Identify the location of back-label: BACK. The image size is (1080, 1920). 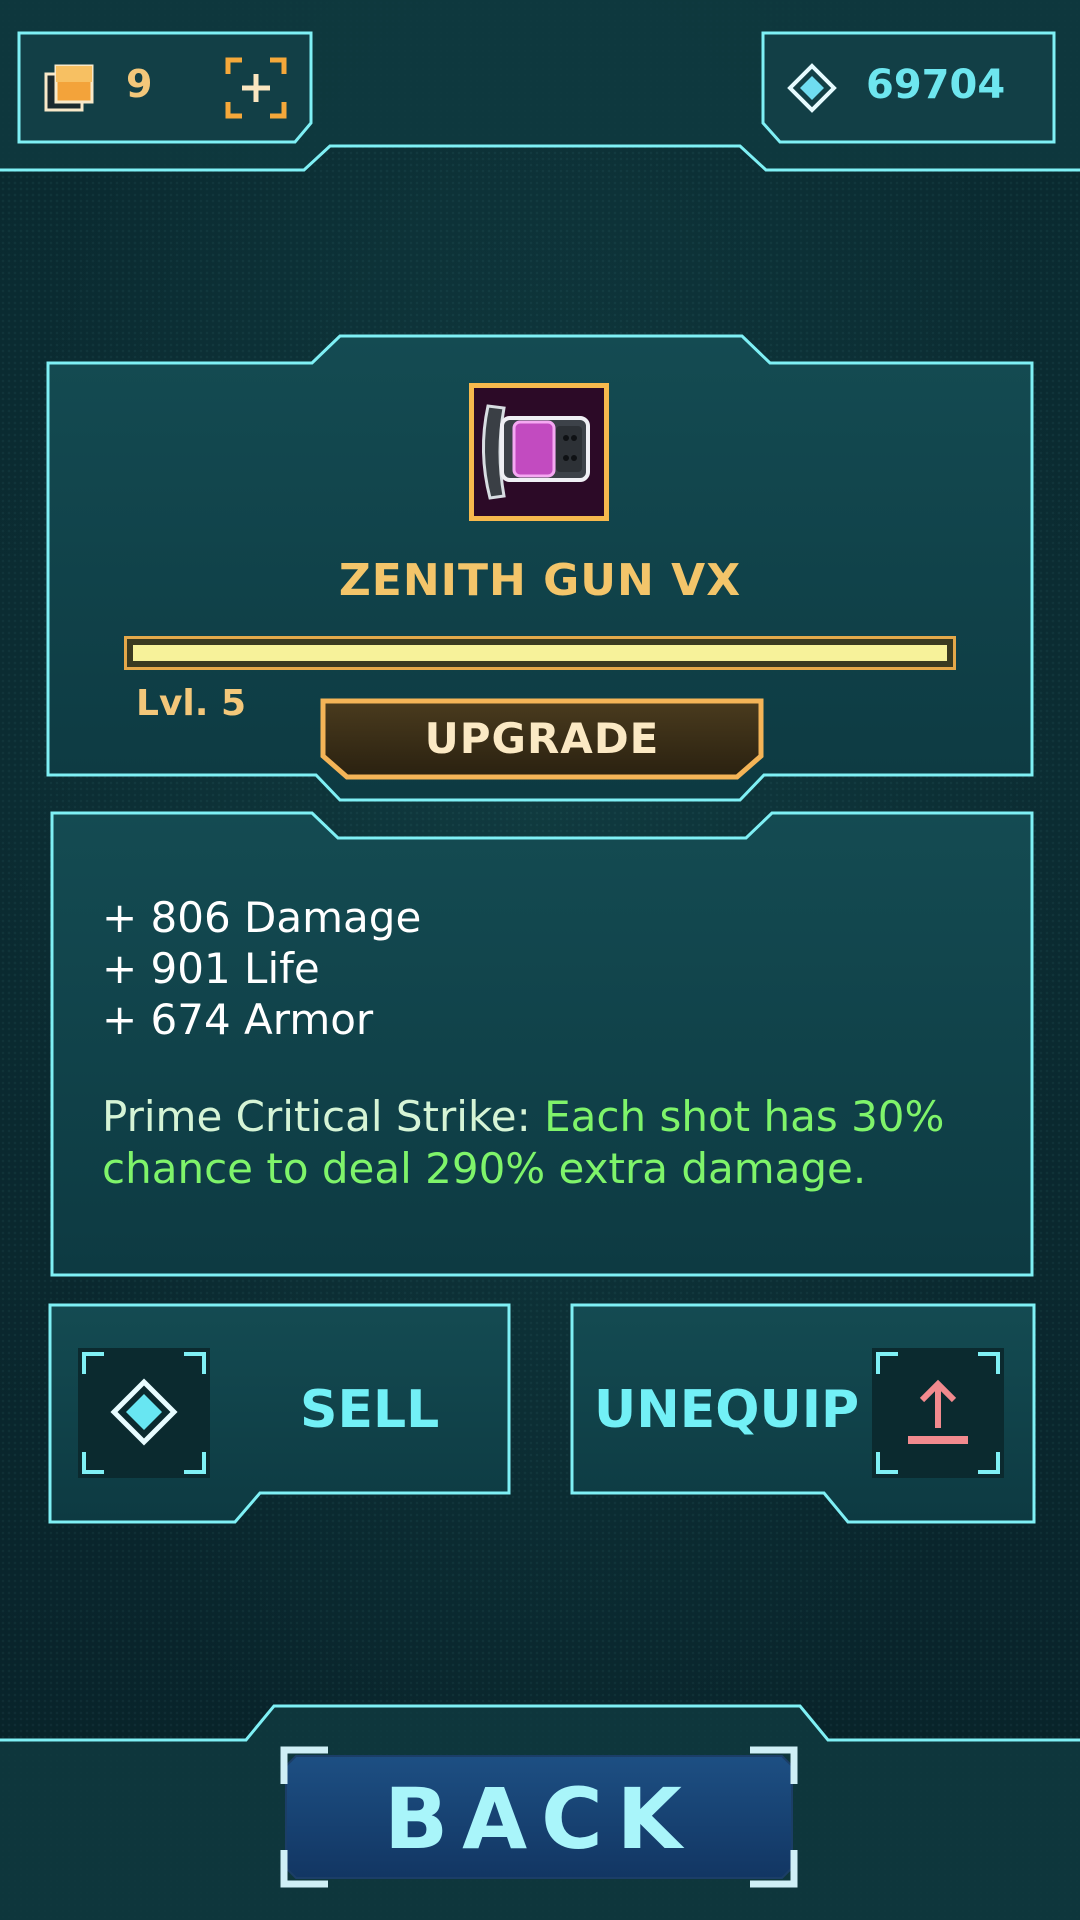
(540, 1819).